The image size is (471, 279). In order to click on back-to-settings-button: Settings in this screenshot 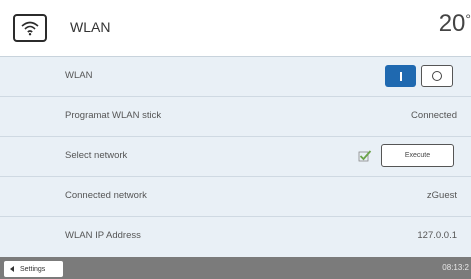, I will do `click(33, 269)`.